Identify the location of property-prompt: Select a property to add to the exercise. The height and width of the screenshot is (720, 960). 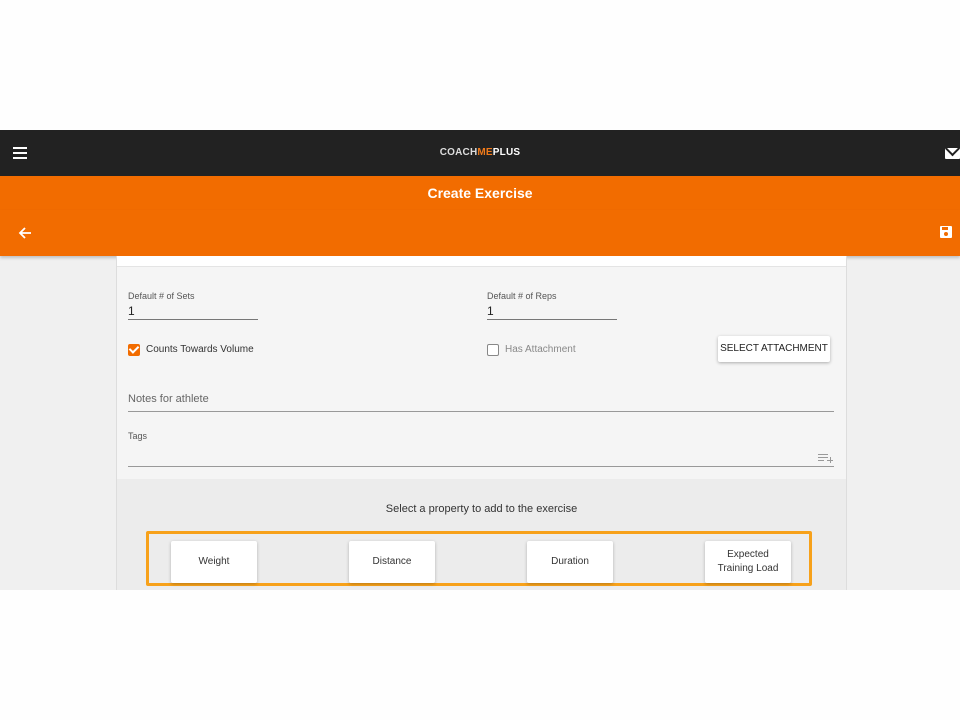
(481, 509).